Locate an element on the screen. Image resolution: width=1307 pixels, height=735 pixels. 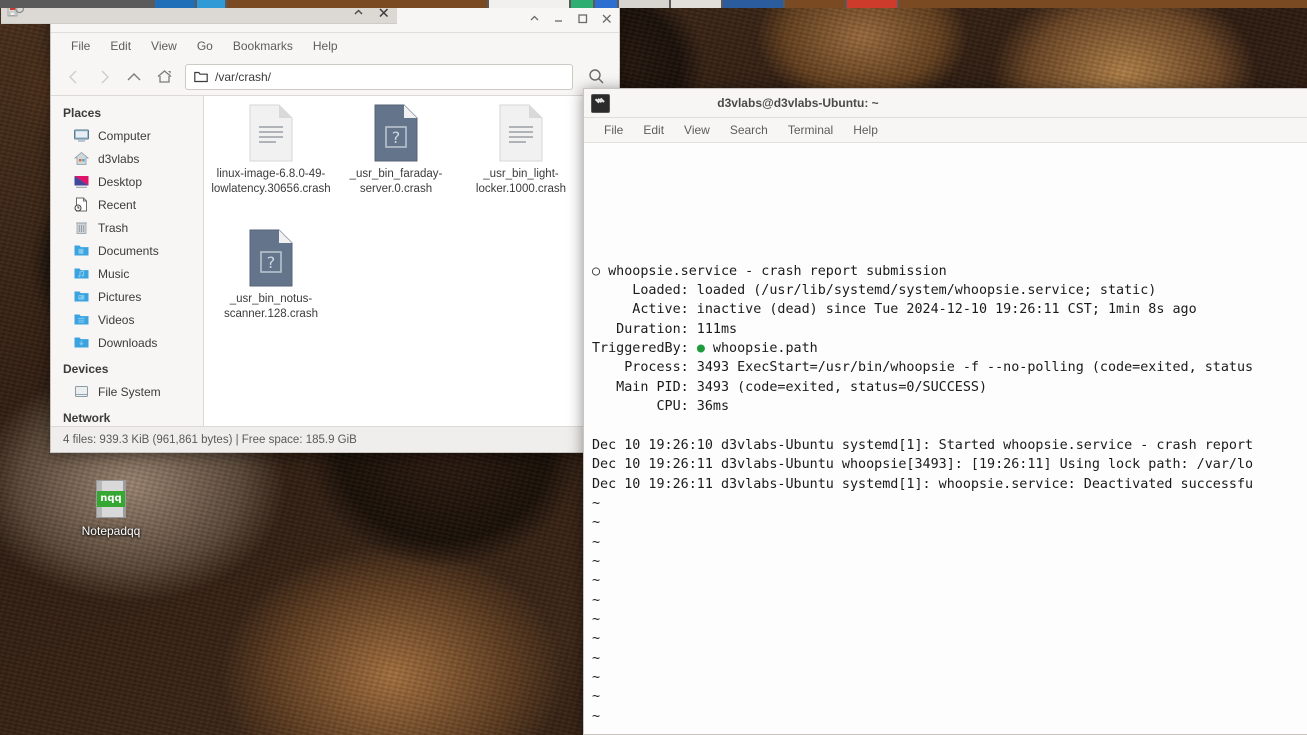
sidebar-item-pictures: Pictures is located at coordinates (127, 296).